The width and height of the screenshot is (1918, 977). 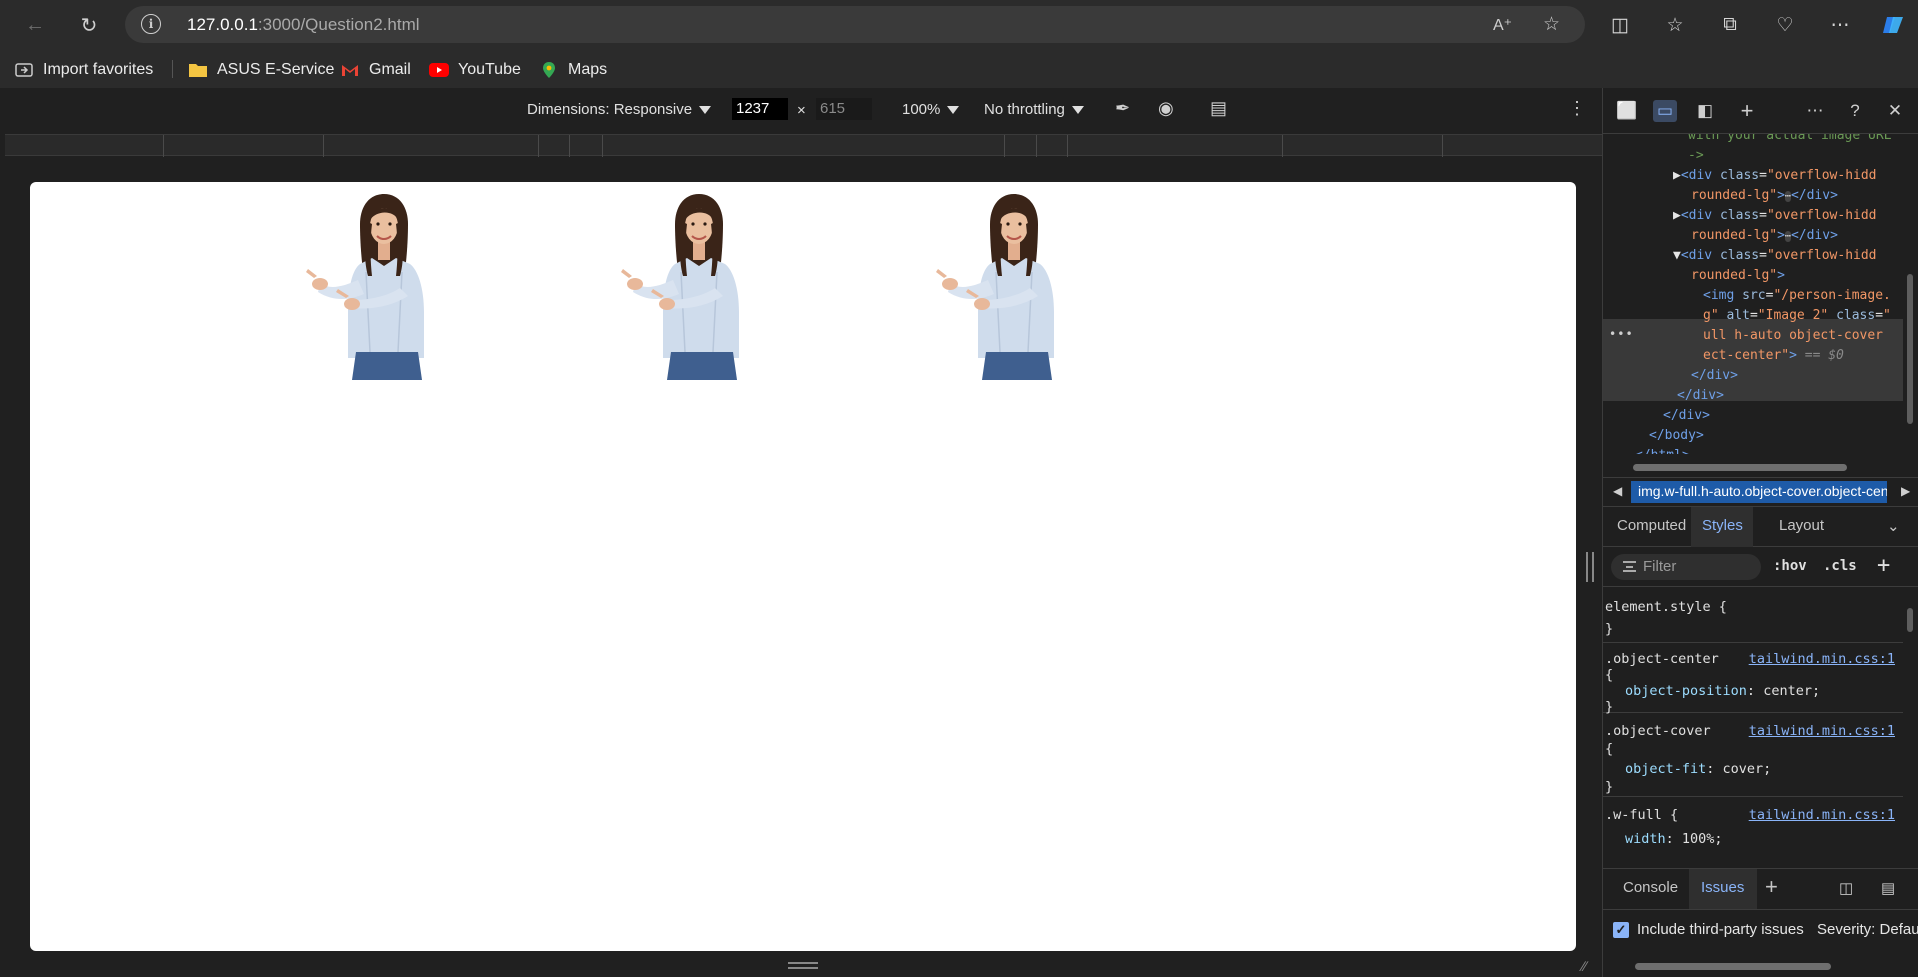 I want to click on url-host: 127.0.0.1, so click(x=222, y=24).